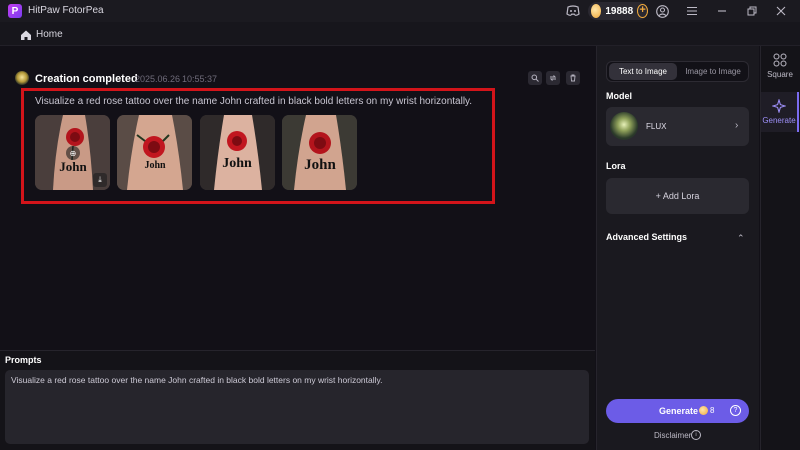 The height and width of the screenshot is (450, 800). What do you see at coordinates (66, 10) in the screenshot?
I see `app-title: HitPaw FotorPea` at bounding box center [66, 10].